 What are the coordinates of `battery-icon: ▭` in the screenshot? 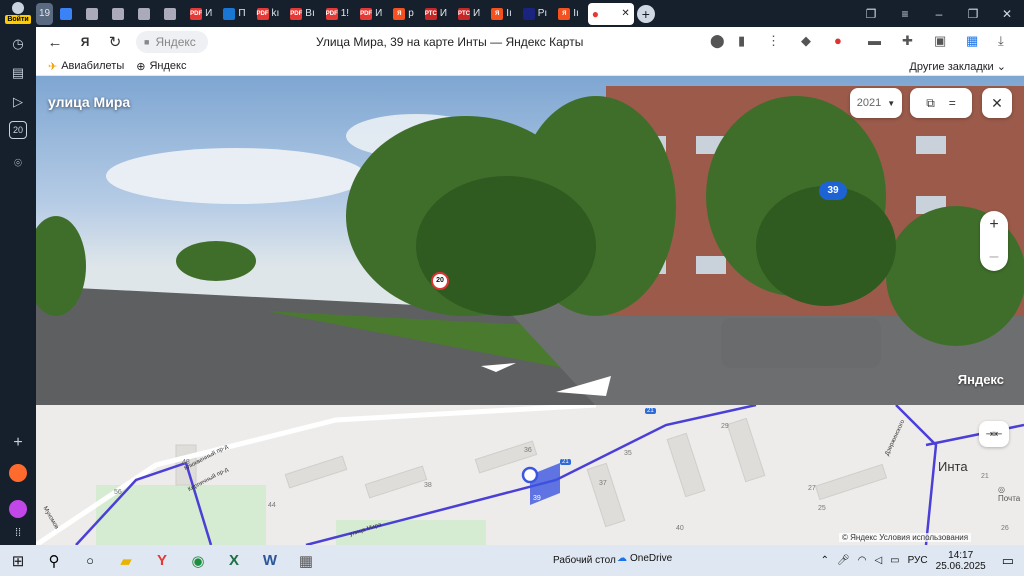 It's located at (894, 560).